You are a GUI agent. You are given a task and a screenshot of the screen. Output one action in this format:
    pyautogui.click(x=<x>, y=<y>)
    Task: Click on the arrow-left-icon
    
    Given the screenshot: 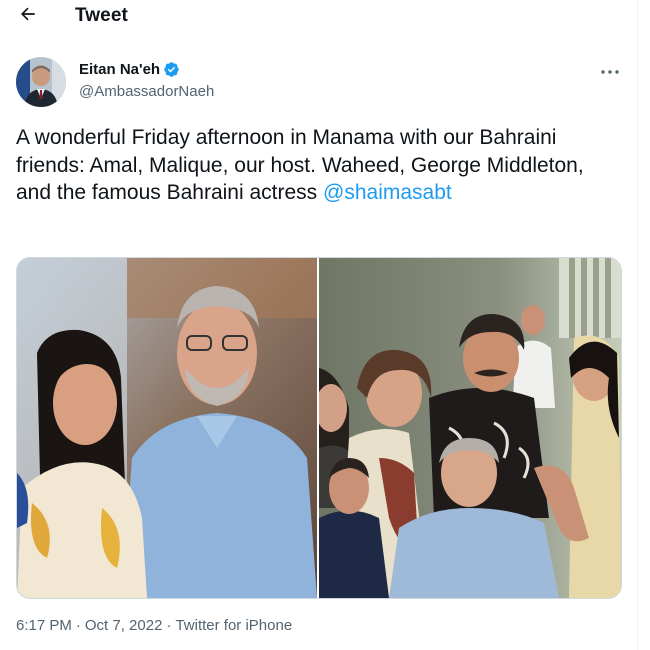 What is the action you would take?
    pyautogui.click(x=28, y=16)
    